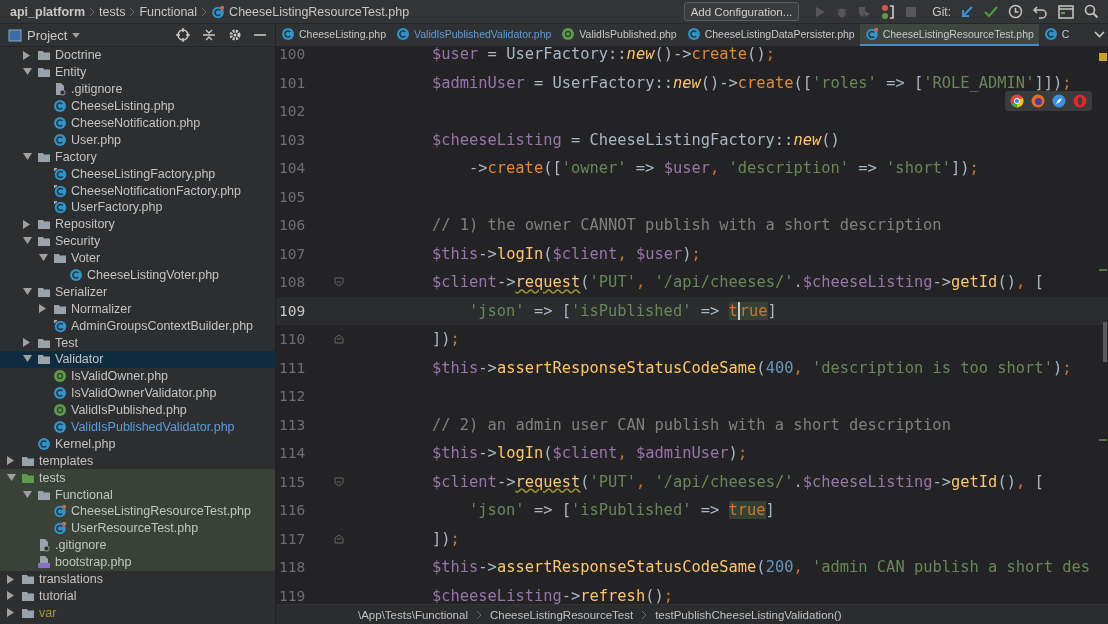  Describe the element at coordinates (78, 55) in the screenshot. I see `tree-item-label: Doctrine` at that location.